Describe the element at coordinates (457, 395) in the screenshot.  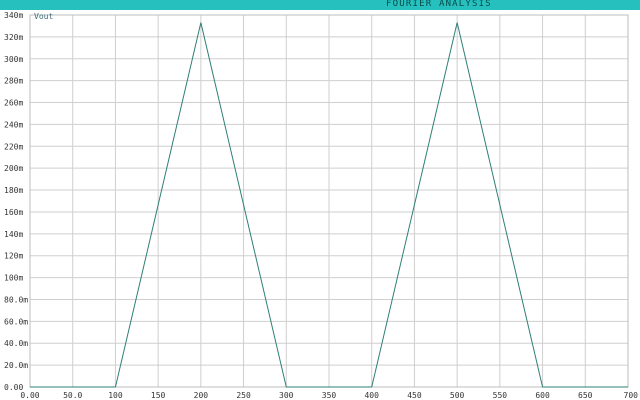
I see `x-tick-label: 500` at that location.